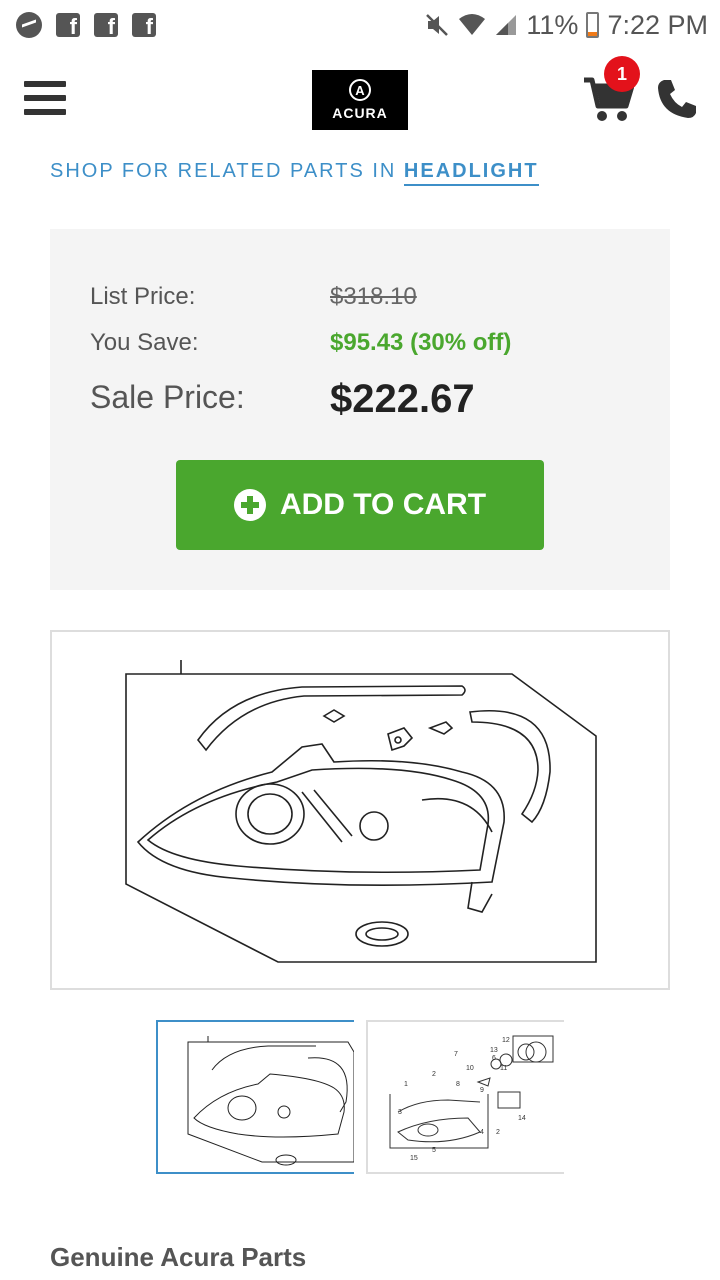  What do you see at coordinates (506, 1040) in the screenshot?
I see `callout-label: 12` at bounding box center [506, 1040].